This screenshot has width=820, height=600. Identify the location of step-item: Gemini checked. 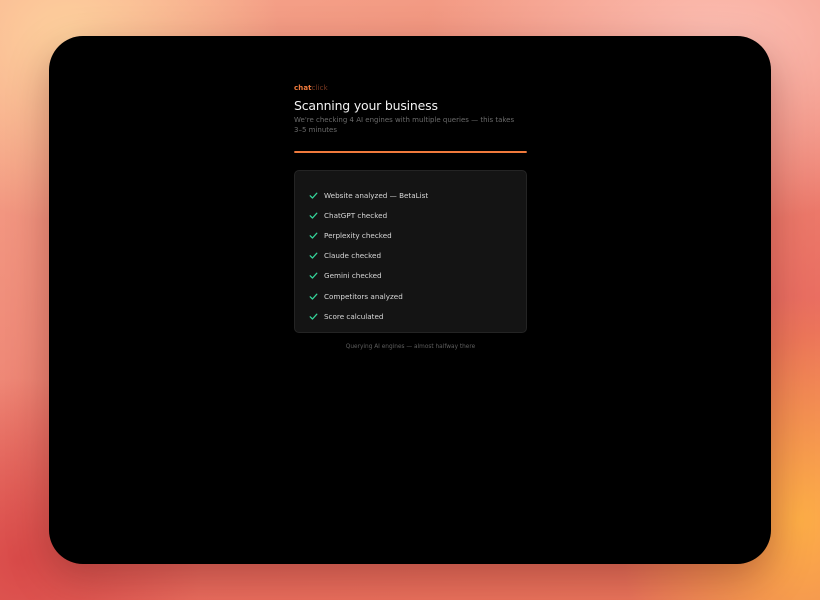
(417, 276).